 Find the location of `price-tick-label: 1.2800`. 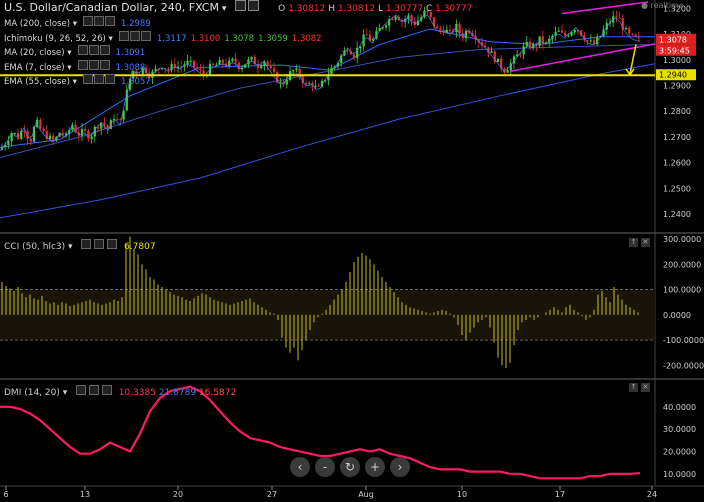

price-tick-label: 1.2800 is located at coordinates (677, 111).